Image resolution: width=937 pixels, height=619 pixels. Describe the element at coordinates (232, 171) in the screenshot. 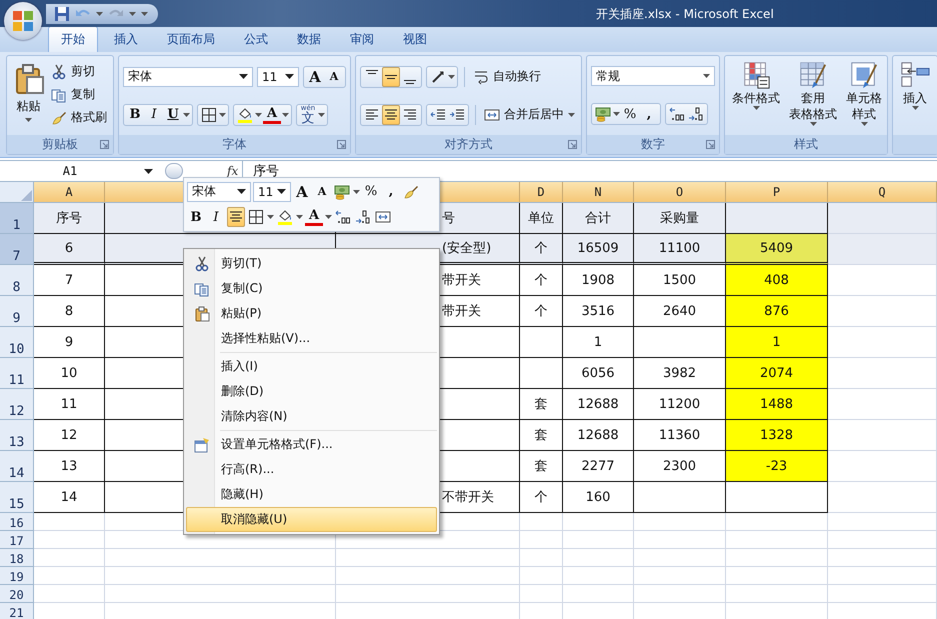

I see `insert-function-button: fx` at that location.